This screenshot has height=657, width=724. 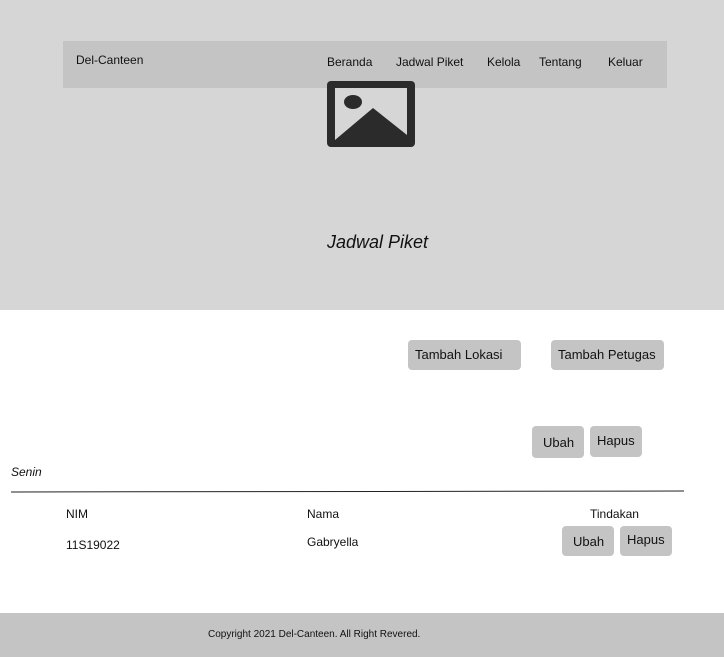 I want to click on nav-link-keluar: Keluar, so click(x=625, y=62).